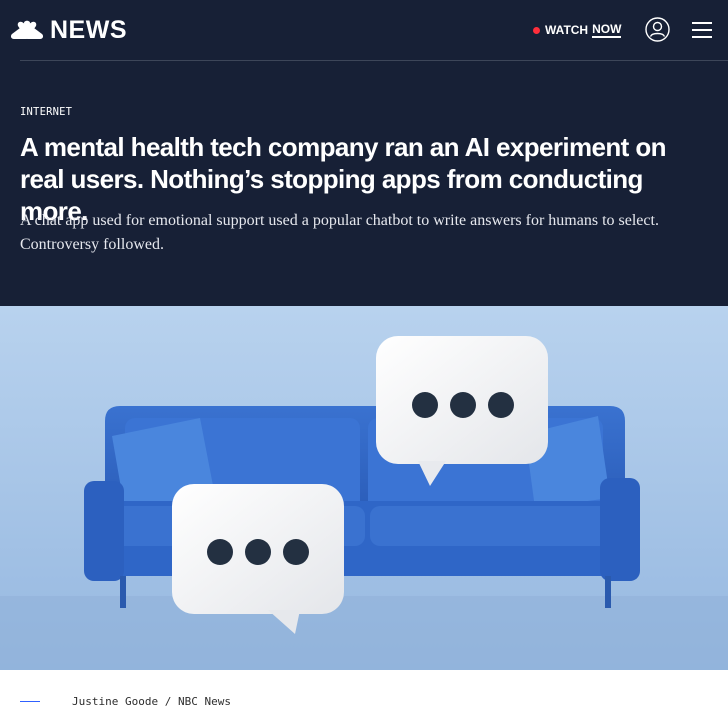 The width and height of the screenshot is (728, 726). I want to click on section-label: INTERNET, so click(46, 112).